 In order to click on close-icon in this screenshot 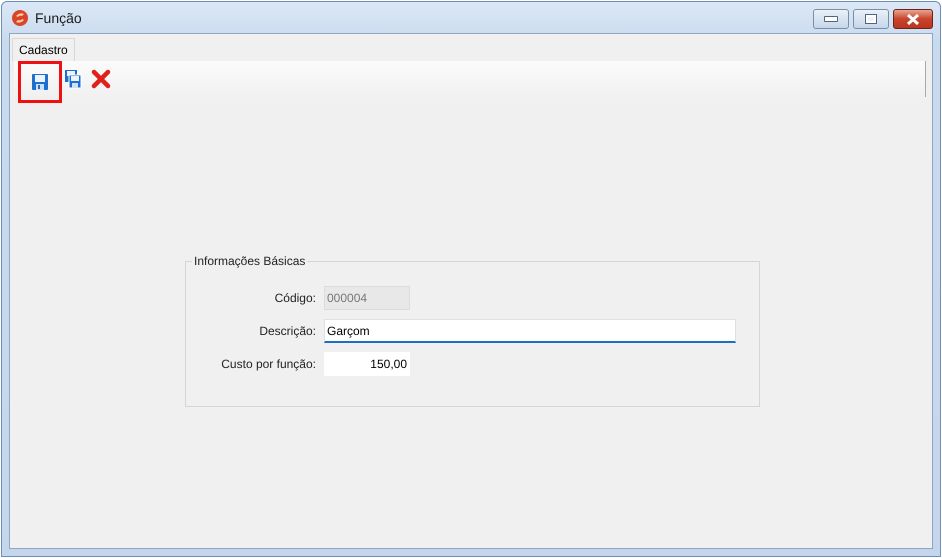, I will do `click(913, 19)`.